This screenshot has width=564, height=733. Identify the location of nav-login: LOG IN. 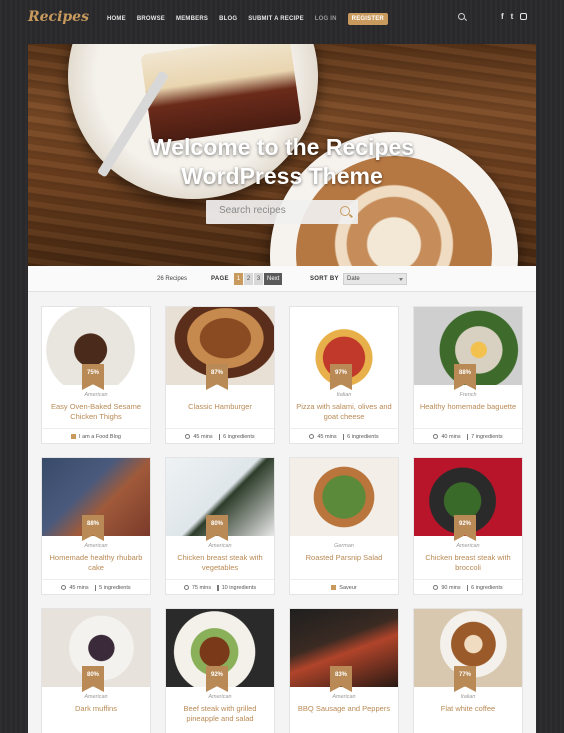
(326, 19).